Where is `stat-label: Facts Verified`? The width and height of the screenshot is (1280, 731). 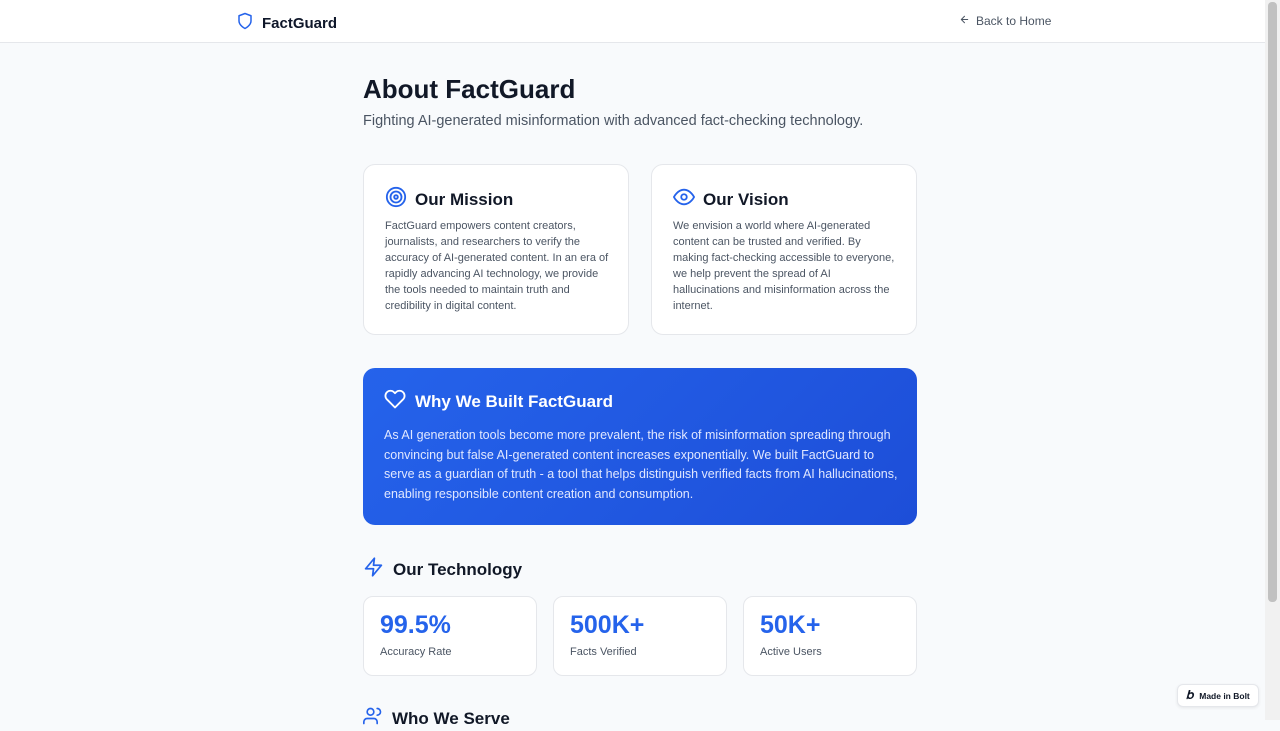
stat-label: Facts Verified is located at coordinates (603, 652).